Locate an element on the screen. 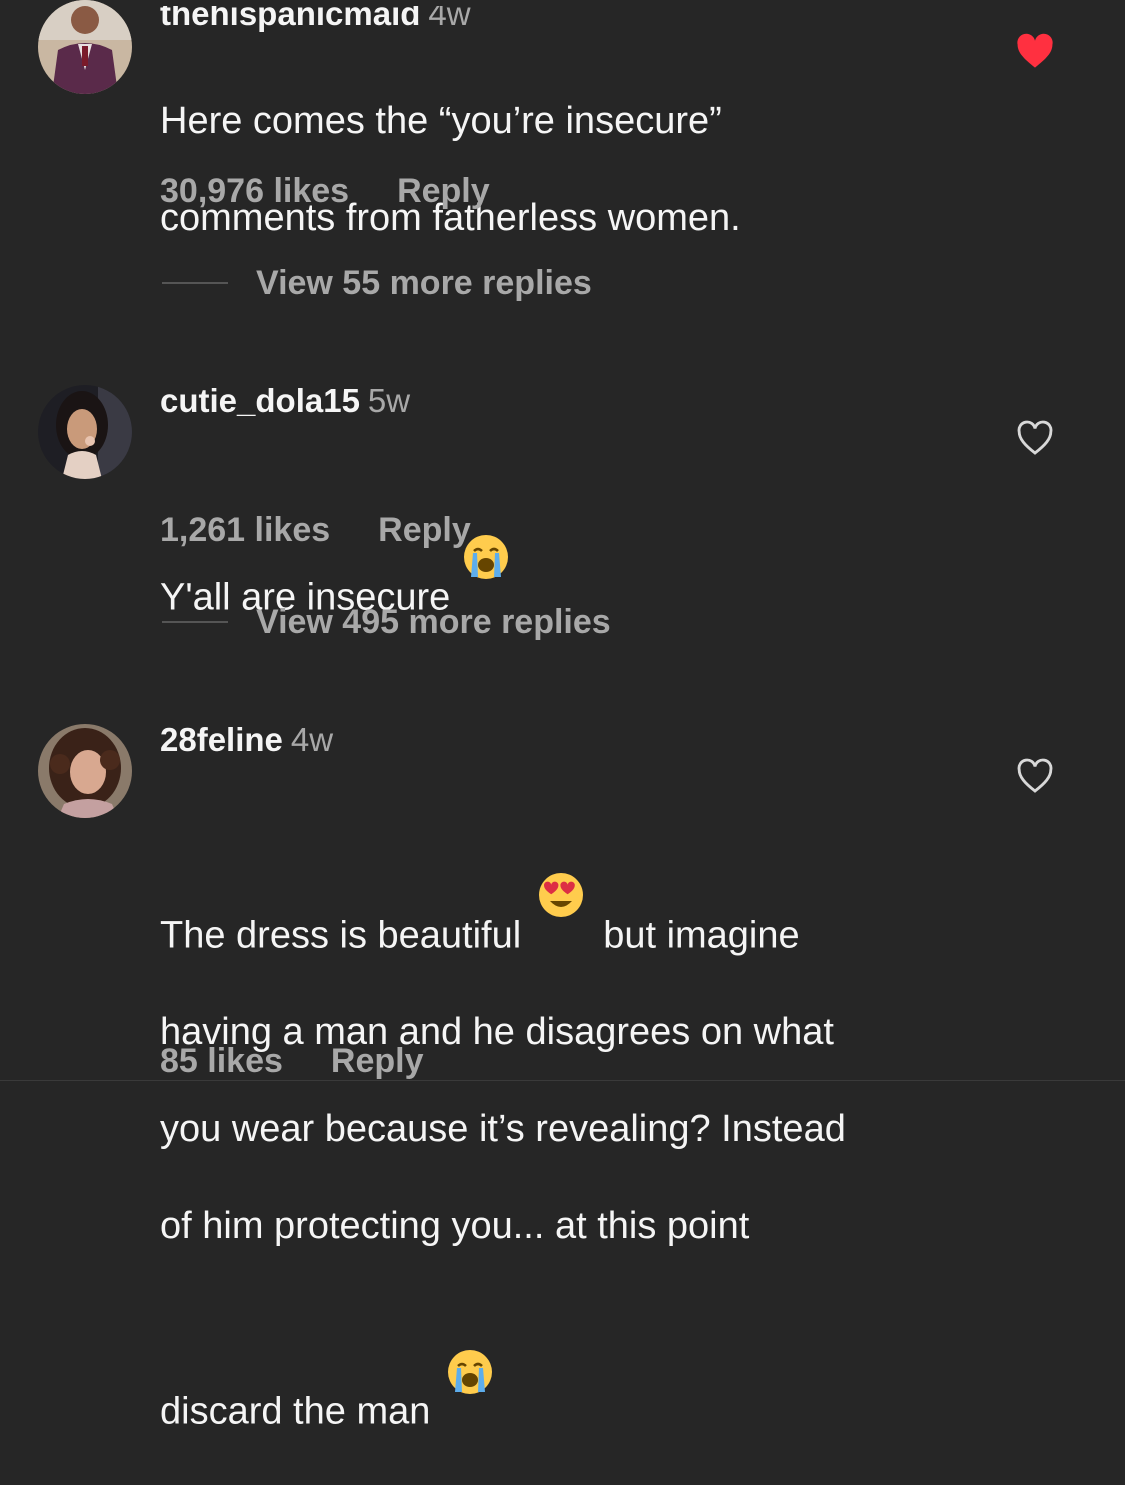 This screenshot has height=1485, width=1125. profile-photo-suit-icon is located at coordinates (85, 47).